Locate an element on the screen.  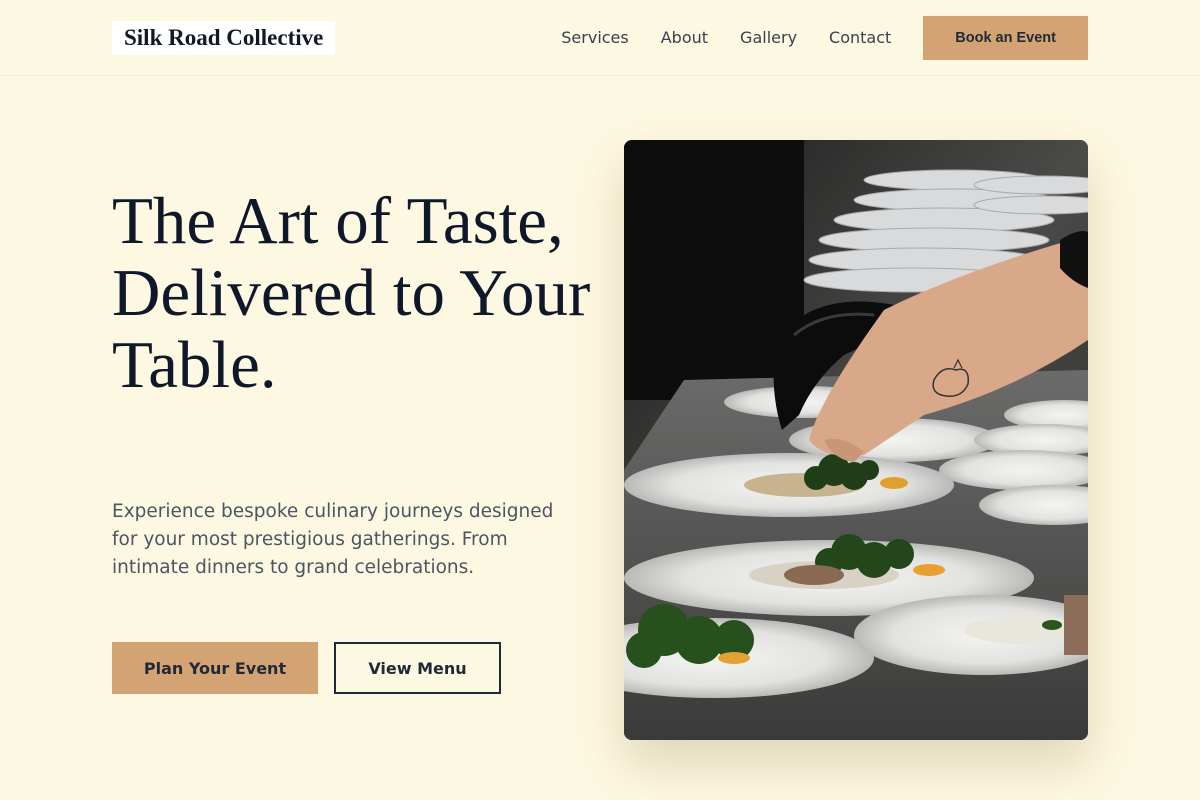
nav-link-contact: Contact is located at coordinates (860, 38).